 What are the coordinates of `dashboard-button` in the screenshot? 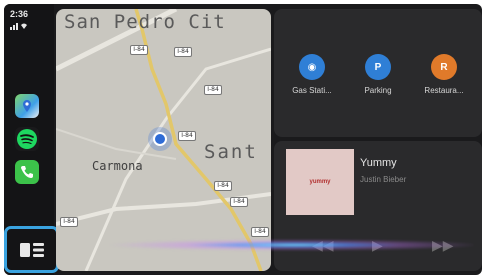 It's located at (31, 249).